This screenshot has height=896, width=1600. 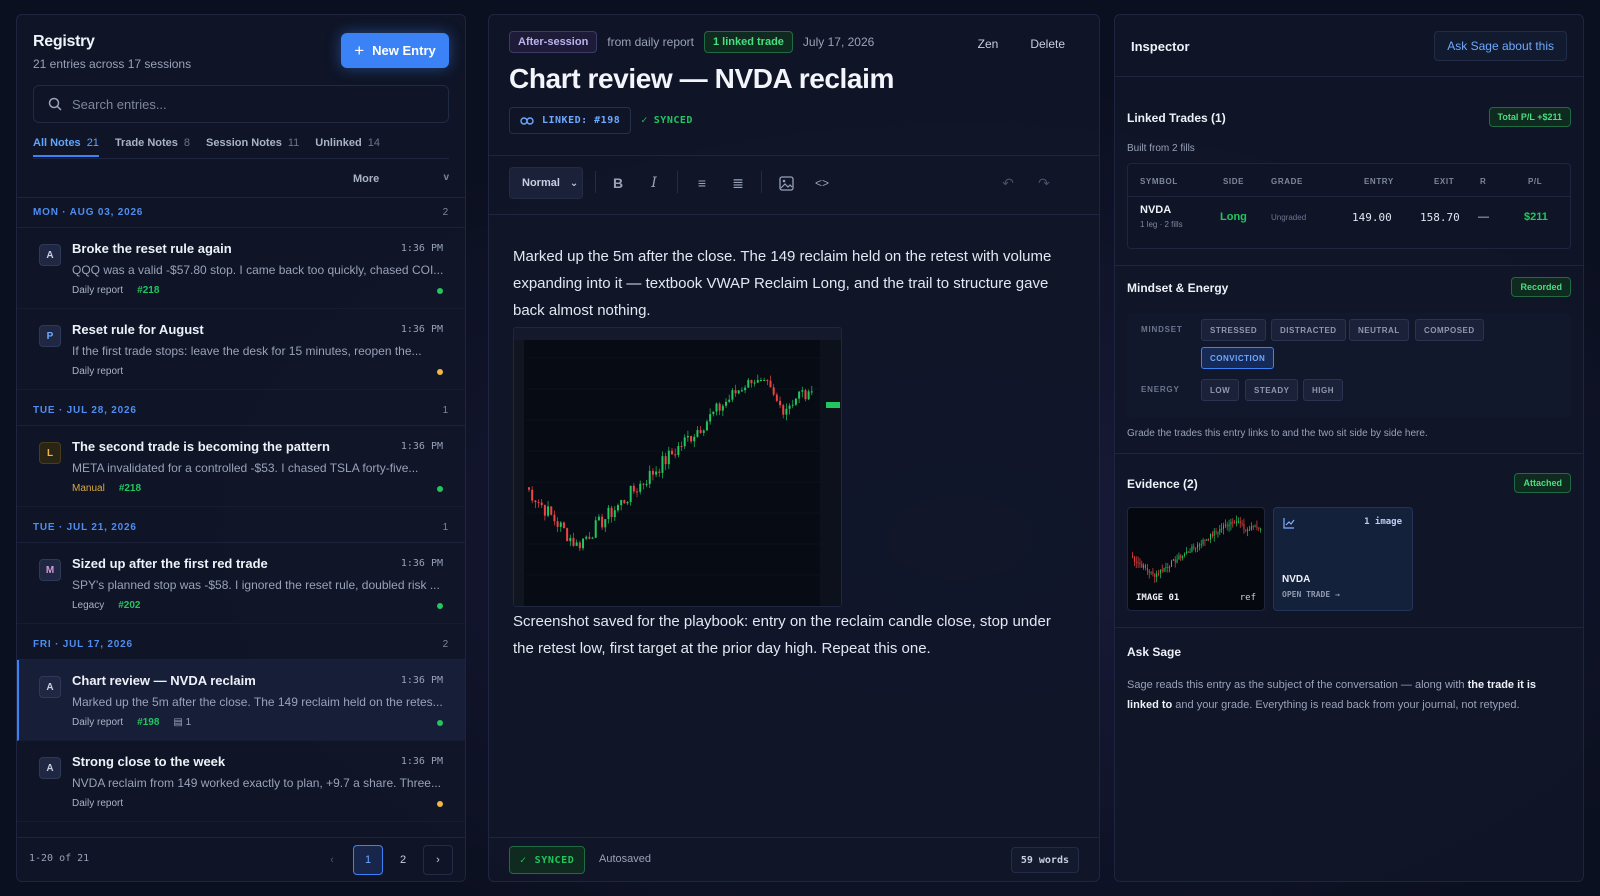 I want to click on tab-all-notes: All Notes 21, so click(x=66, y=147).